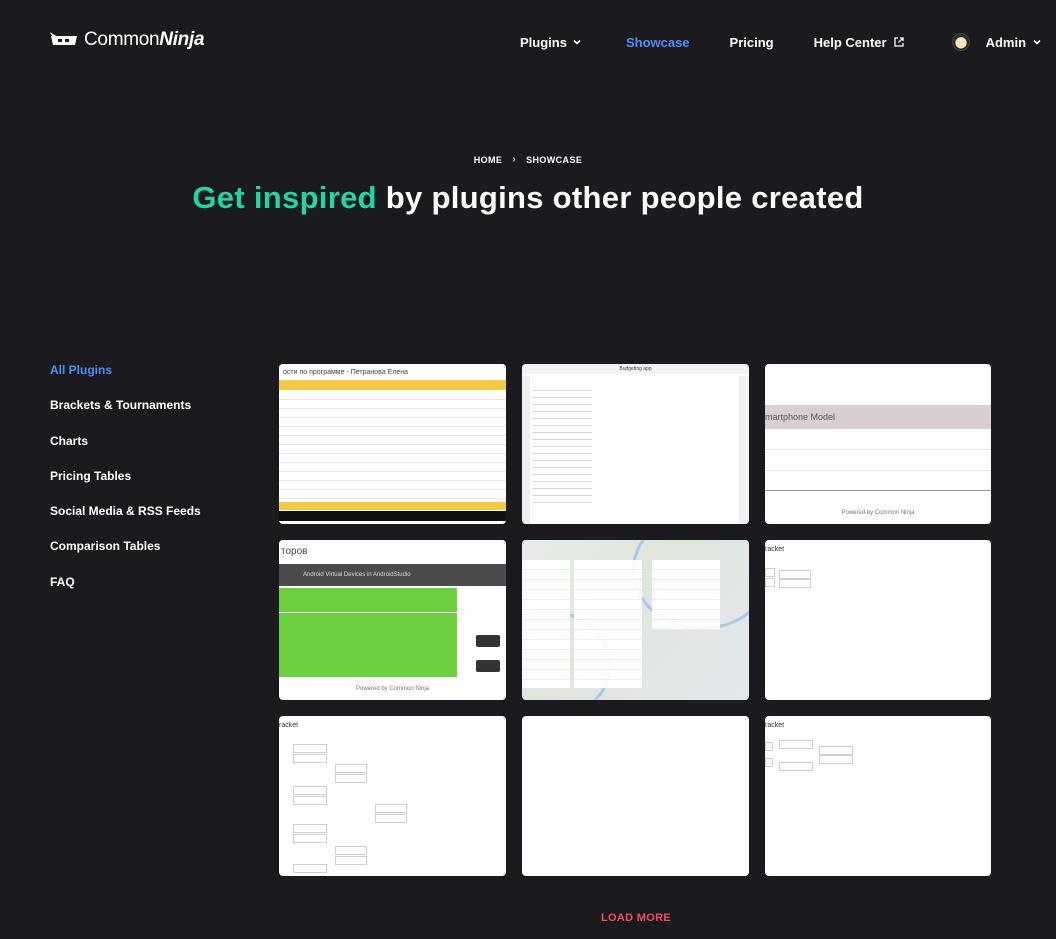 Image resolution: width=1056 pixels, height=939 pixels. What do you see at coordinates (150, 591) in the screenshot?
I see `sidebar-item-faq: FAQ` at bounding box center [150, 591].